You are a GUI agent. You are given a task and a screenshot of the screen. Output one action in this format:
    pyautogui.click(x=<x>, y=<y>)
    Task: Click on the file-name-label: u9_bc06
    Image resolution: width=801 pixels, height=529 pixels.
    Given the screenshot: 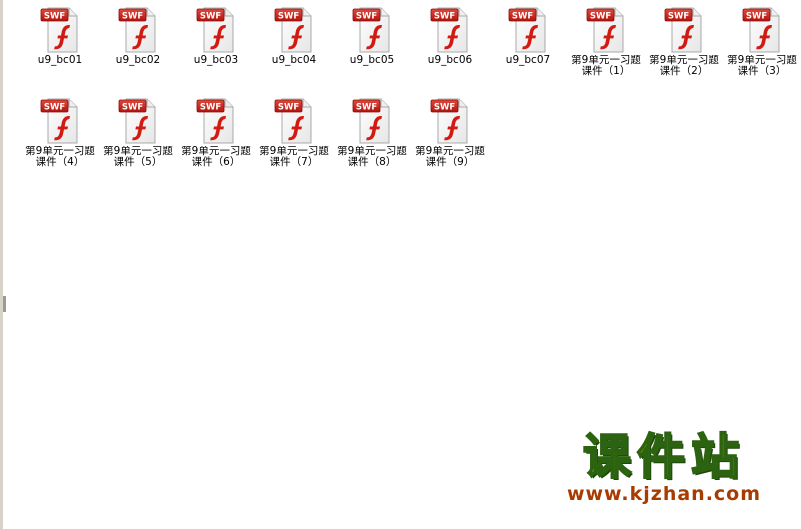 What is the action you would take?
    pyautogui.click(x=450, y=60)
    